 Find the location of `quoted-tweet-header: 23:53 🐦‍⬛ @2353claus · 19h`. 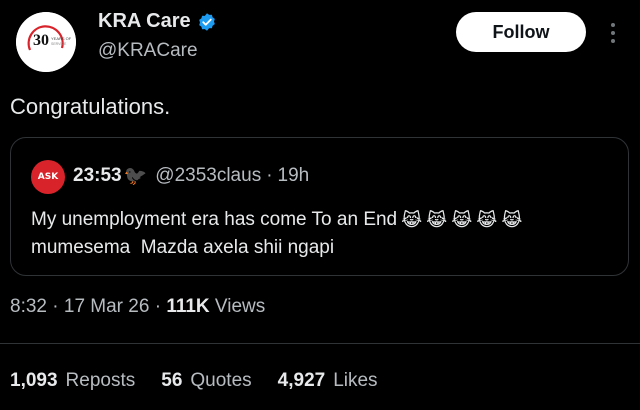

quoted-tweet-header: 23:53 🐦‍⬛ @2353claus · 19h is located at coordinates (191, 176).